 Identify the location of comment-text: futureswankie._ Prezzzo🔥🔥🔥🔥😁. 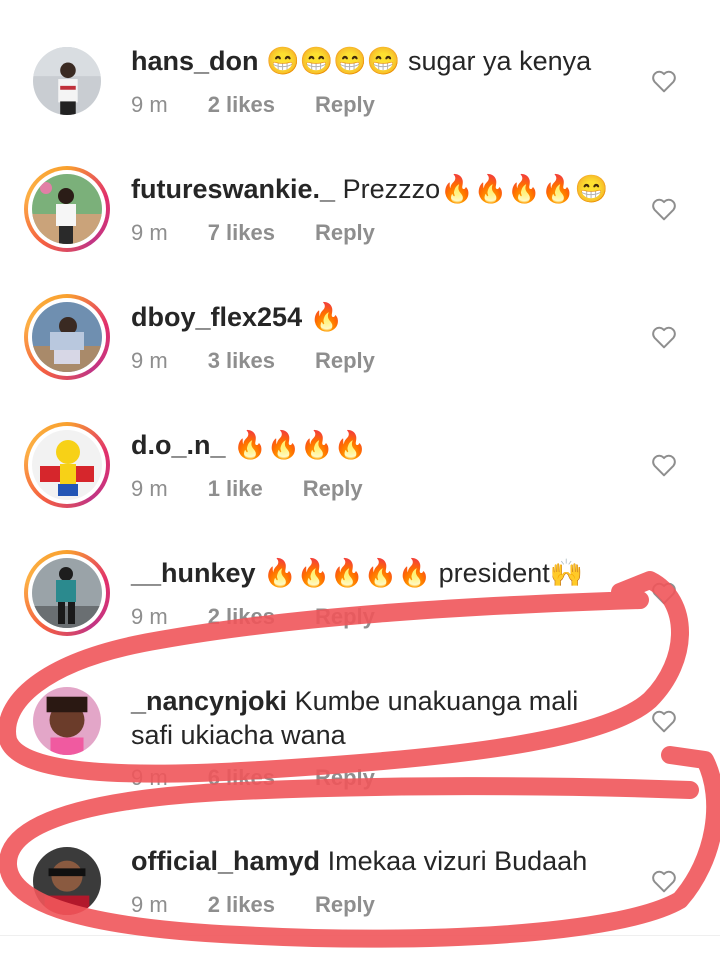
(370, 189).